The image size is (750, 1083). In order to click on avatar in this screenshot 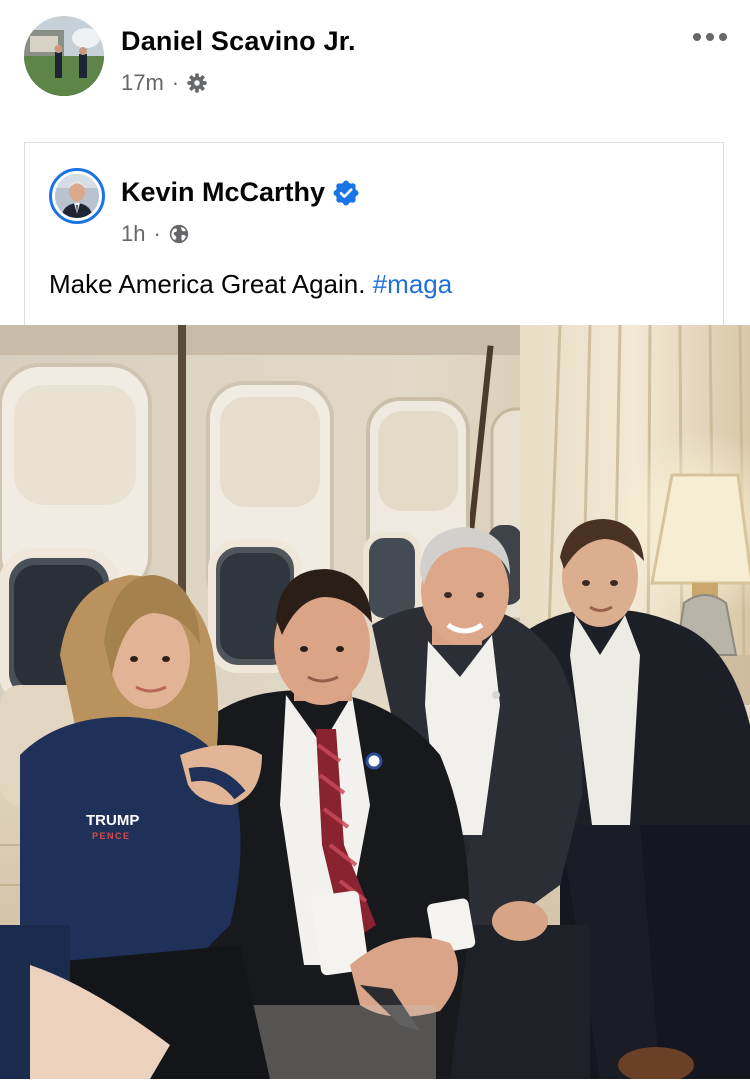, I will do `click(64, 56)`.